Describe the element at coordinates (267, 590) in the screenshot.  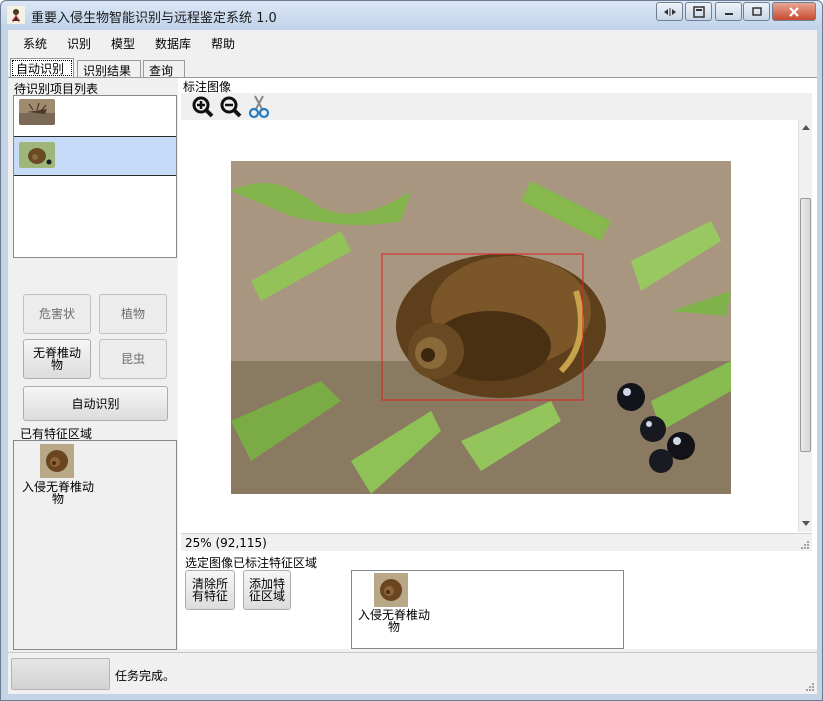
I see `add-feature-region-button: 添加特征区域` at that location.